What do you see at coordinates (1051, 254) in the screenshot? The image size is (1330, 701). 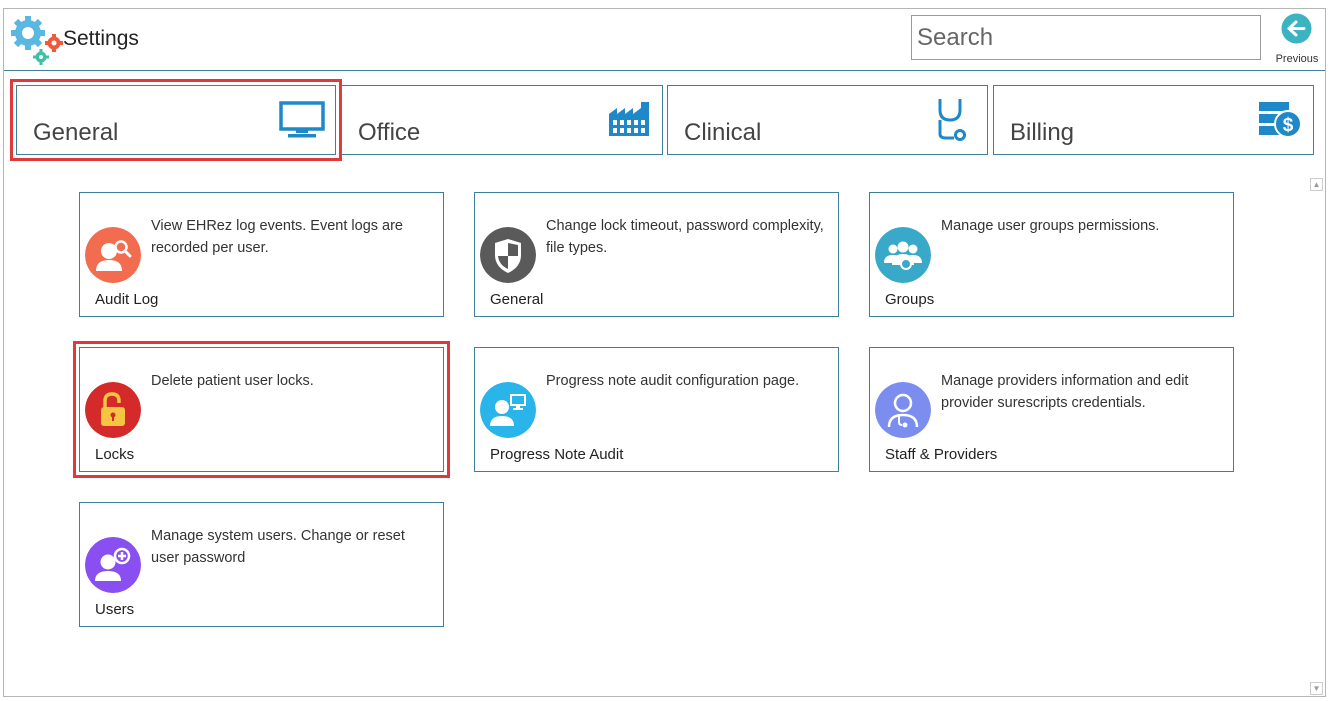 I see `card-groups: Manage user groups permissions. Groups` at bounding box center [1051, 254].